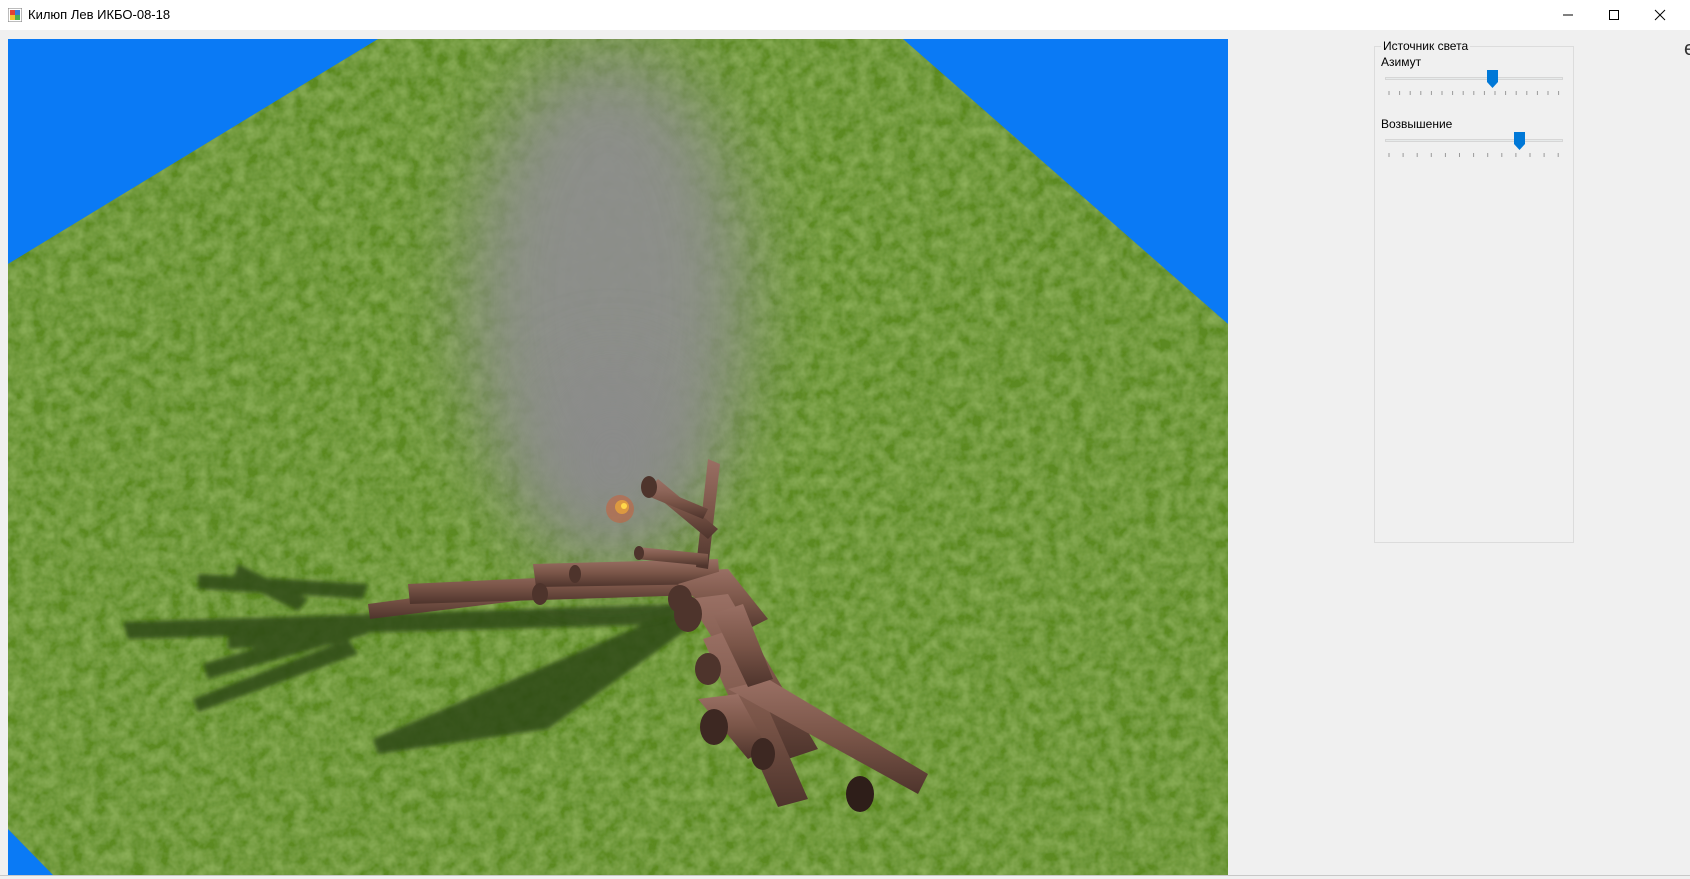  Describe the element at coordinates (1492, 79) in the screenshot. I see `azimuth-slider-thumb` at that location.